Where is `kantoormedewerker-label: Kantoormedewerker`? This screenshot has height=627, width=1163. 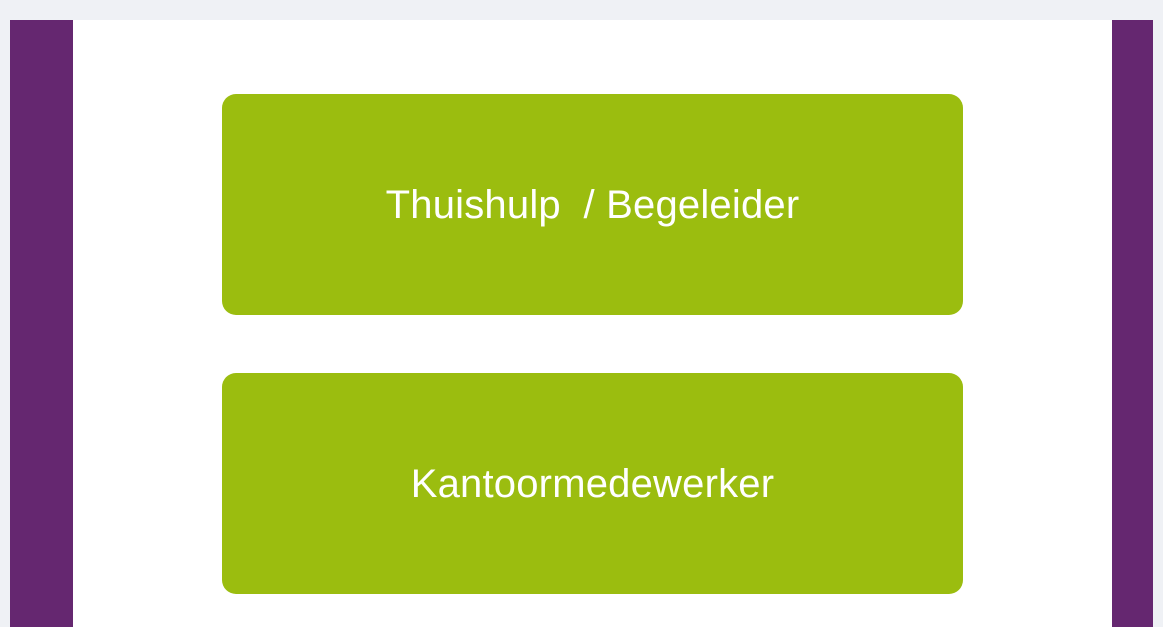 kantoormedewerker-label: Kantoormedewerker is located at coordinates (592, 483).